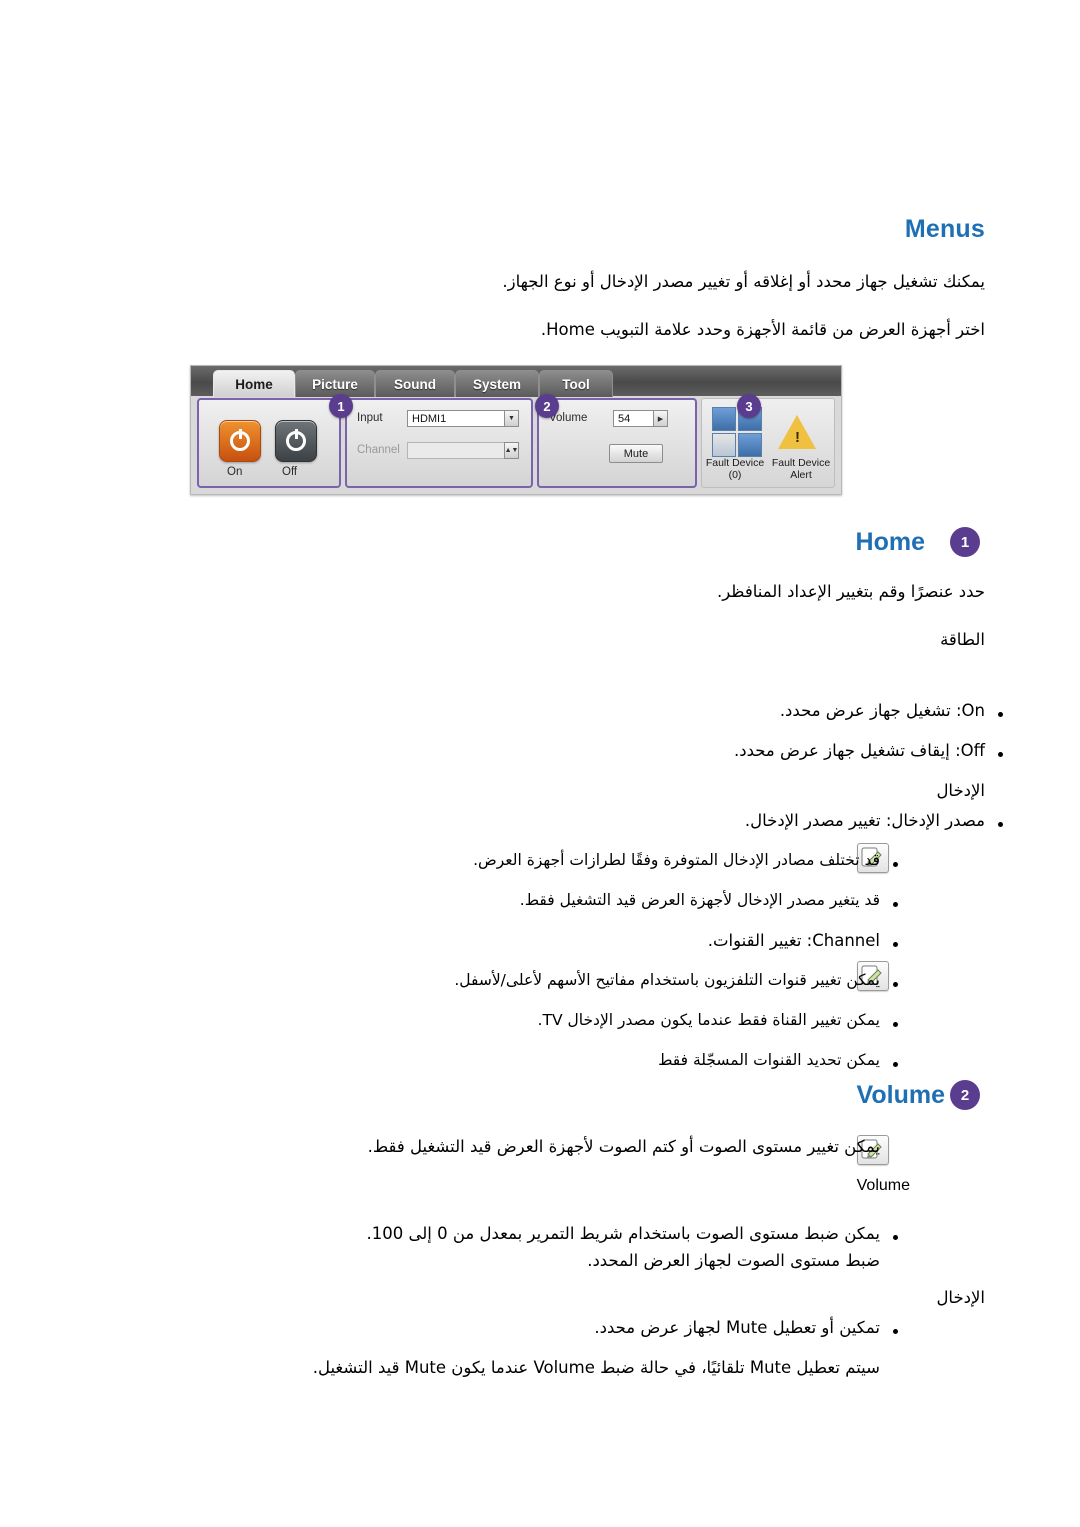 Image resolution: width=1080 pixels, height=1527 pixels. Describe the element at coordinates (415, 383) in the screenshot. I see `osd-tab-sound: Sound` at that location.